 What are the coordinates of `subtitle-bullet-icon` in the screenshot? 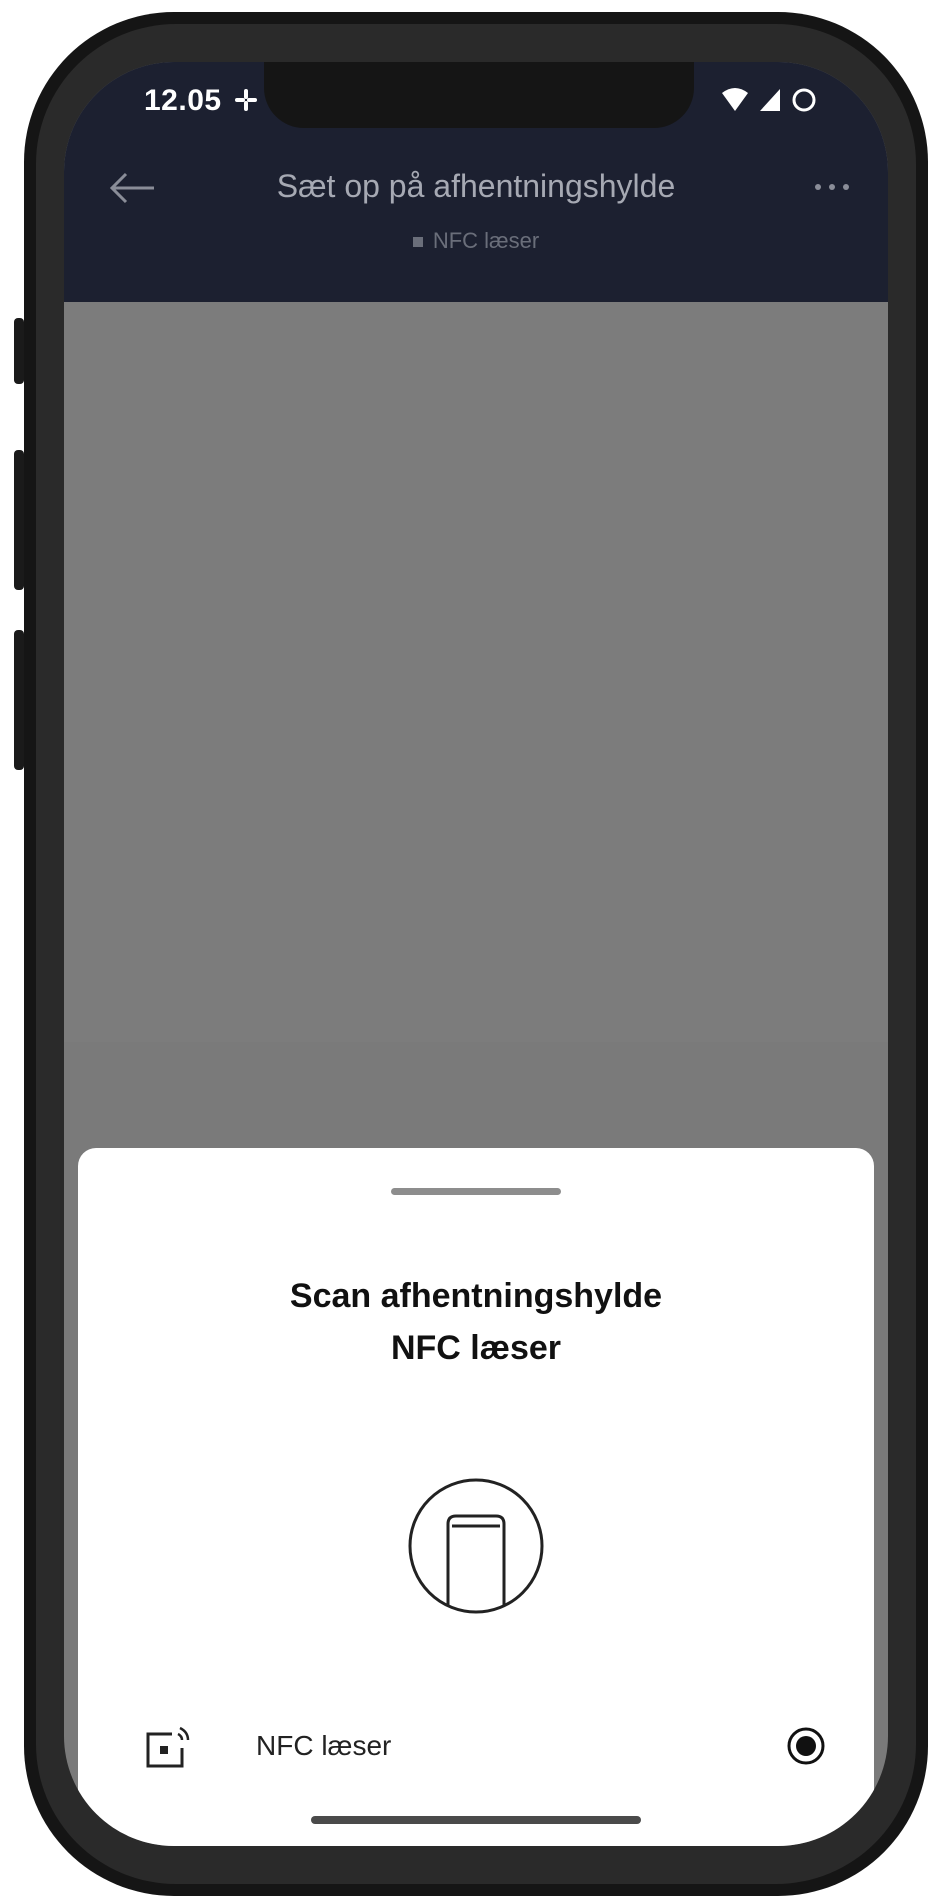 It's located at (417, 242).